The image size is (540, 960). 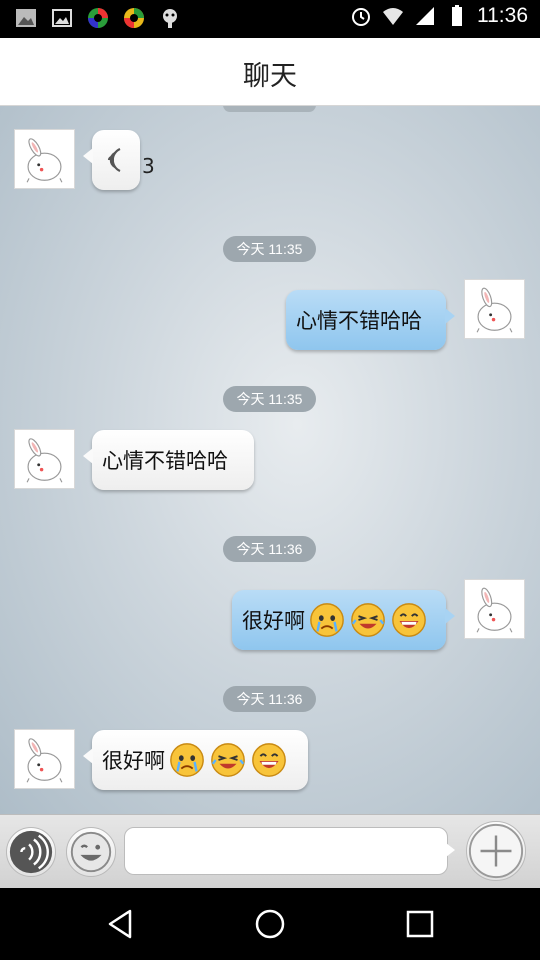 I want to click on more-options-button, so click(x=496, y=851).